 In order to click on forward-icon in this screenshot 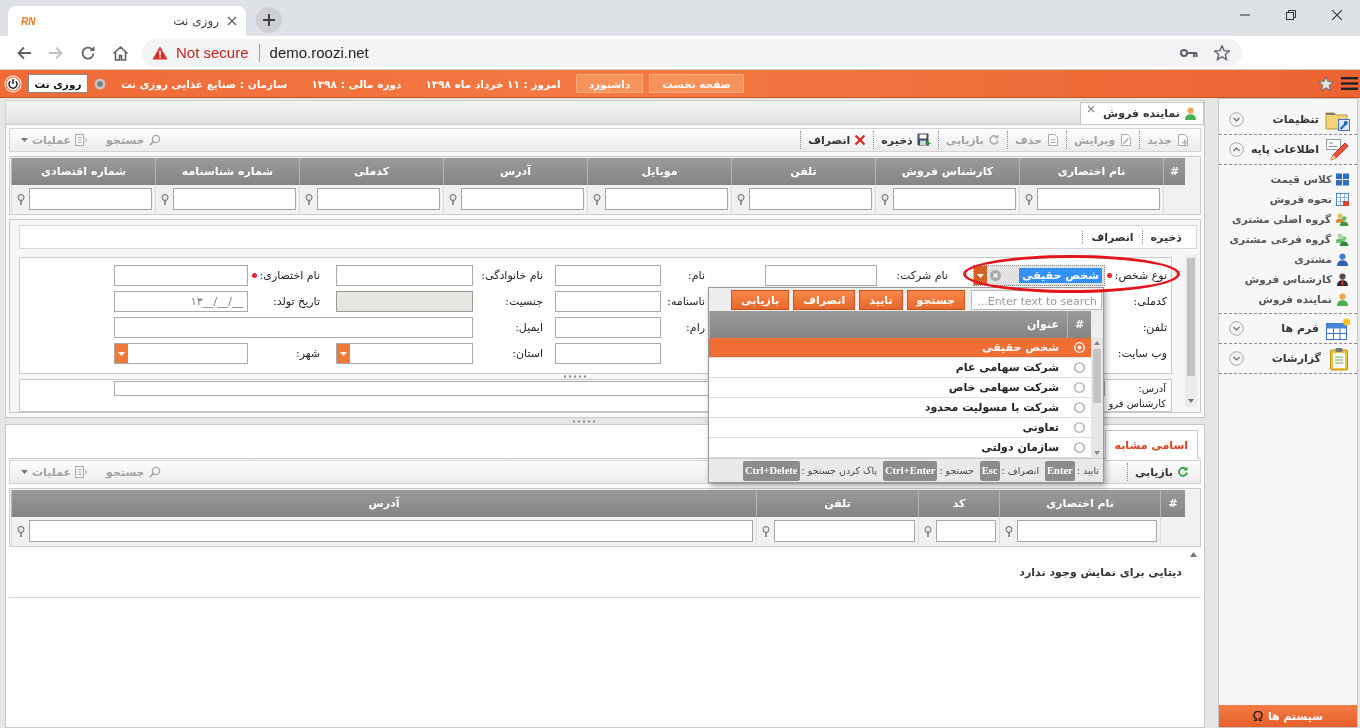, I will do `click(56, 52)`.